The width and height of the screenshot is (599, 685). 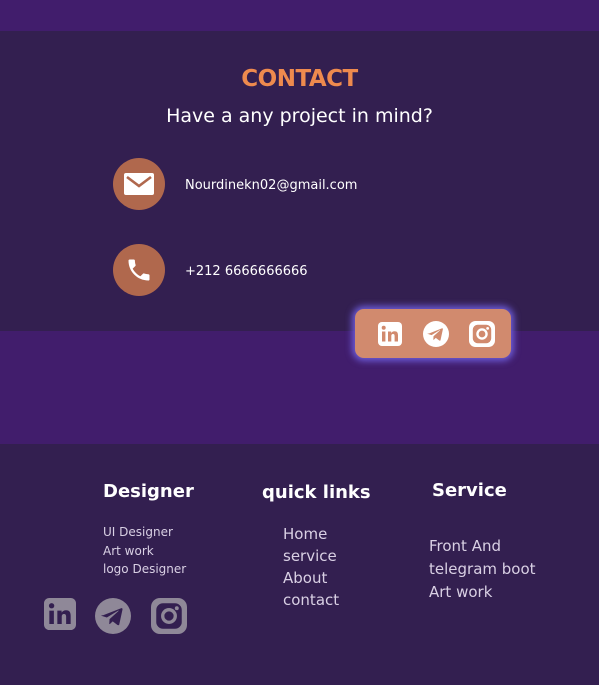 What do you see at coordinates (311, 578) in the screenshot?
I see `quick-link-about: About` at bounding box center [311, 578].